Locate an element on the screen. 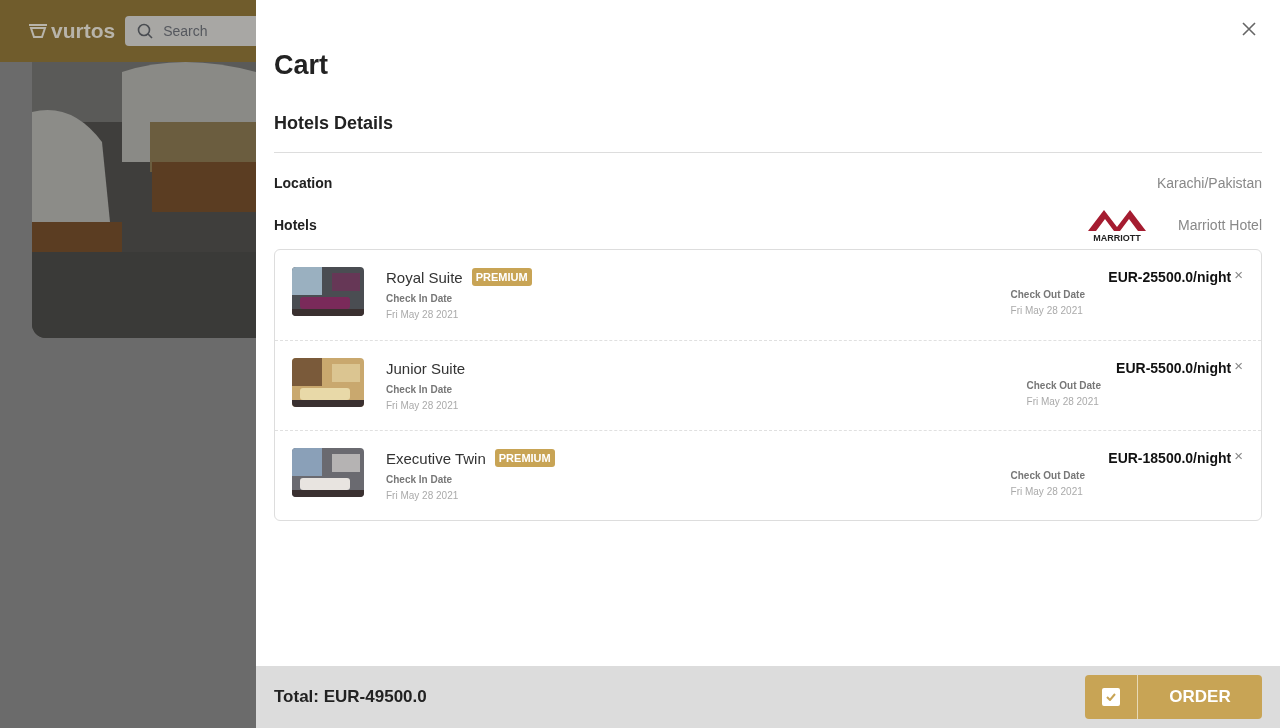 This screenshot has width=1280, height=728. detail-label: Location is located at coordinates (303, 183).